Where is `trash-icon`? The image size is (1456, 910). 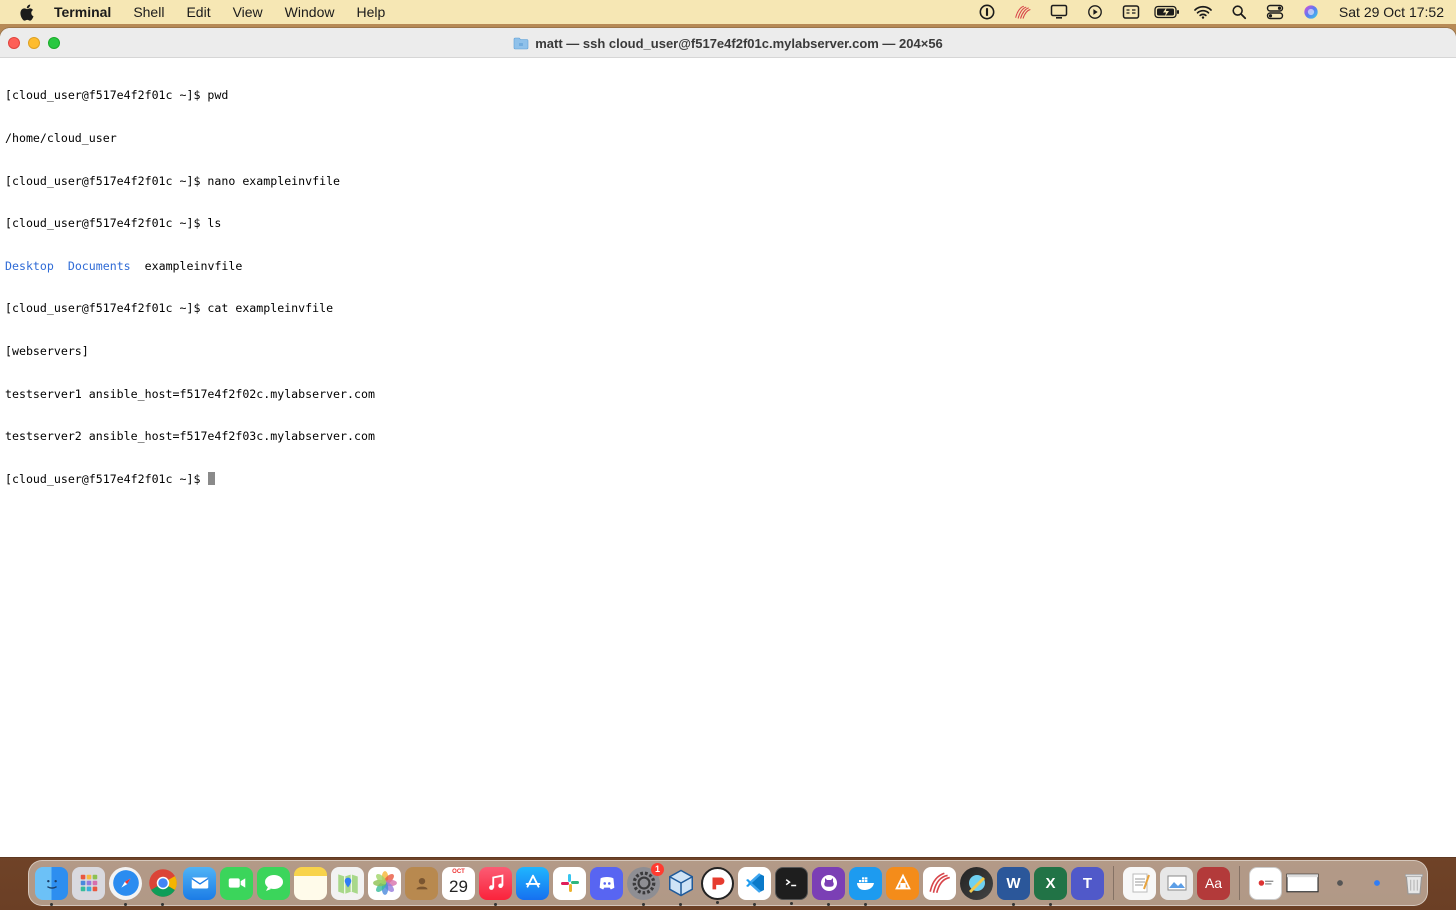 trash-icon is located at coordinates (1413, 883).